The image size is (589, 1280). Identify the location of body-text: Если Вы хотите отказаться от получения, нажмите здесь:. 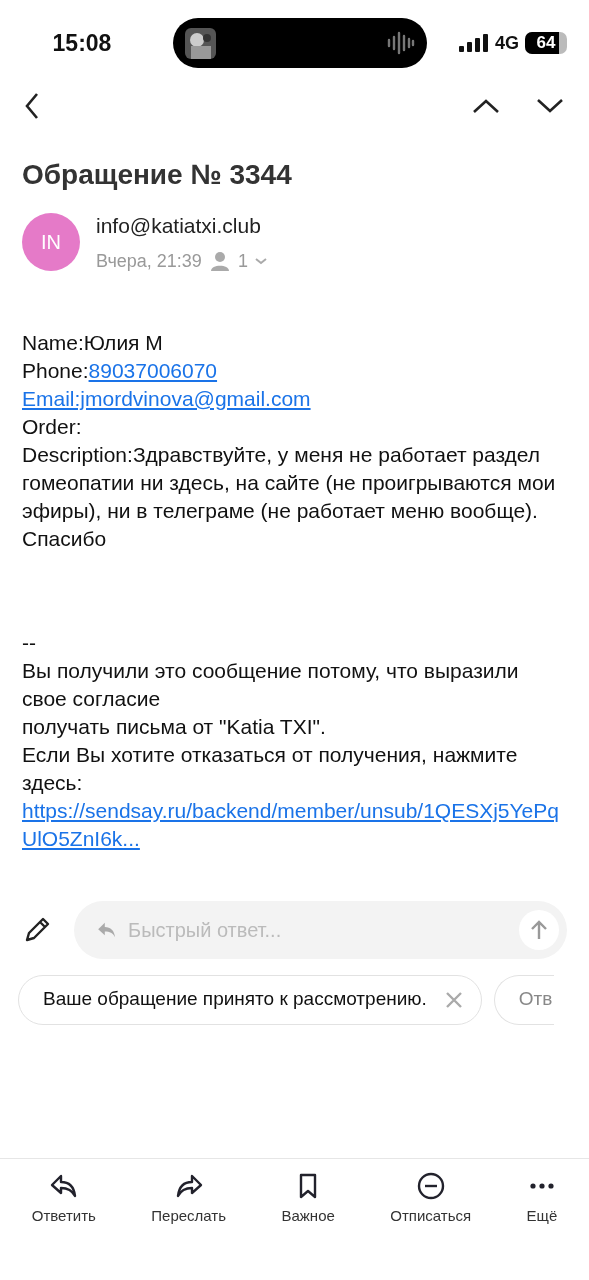
(270, 768).